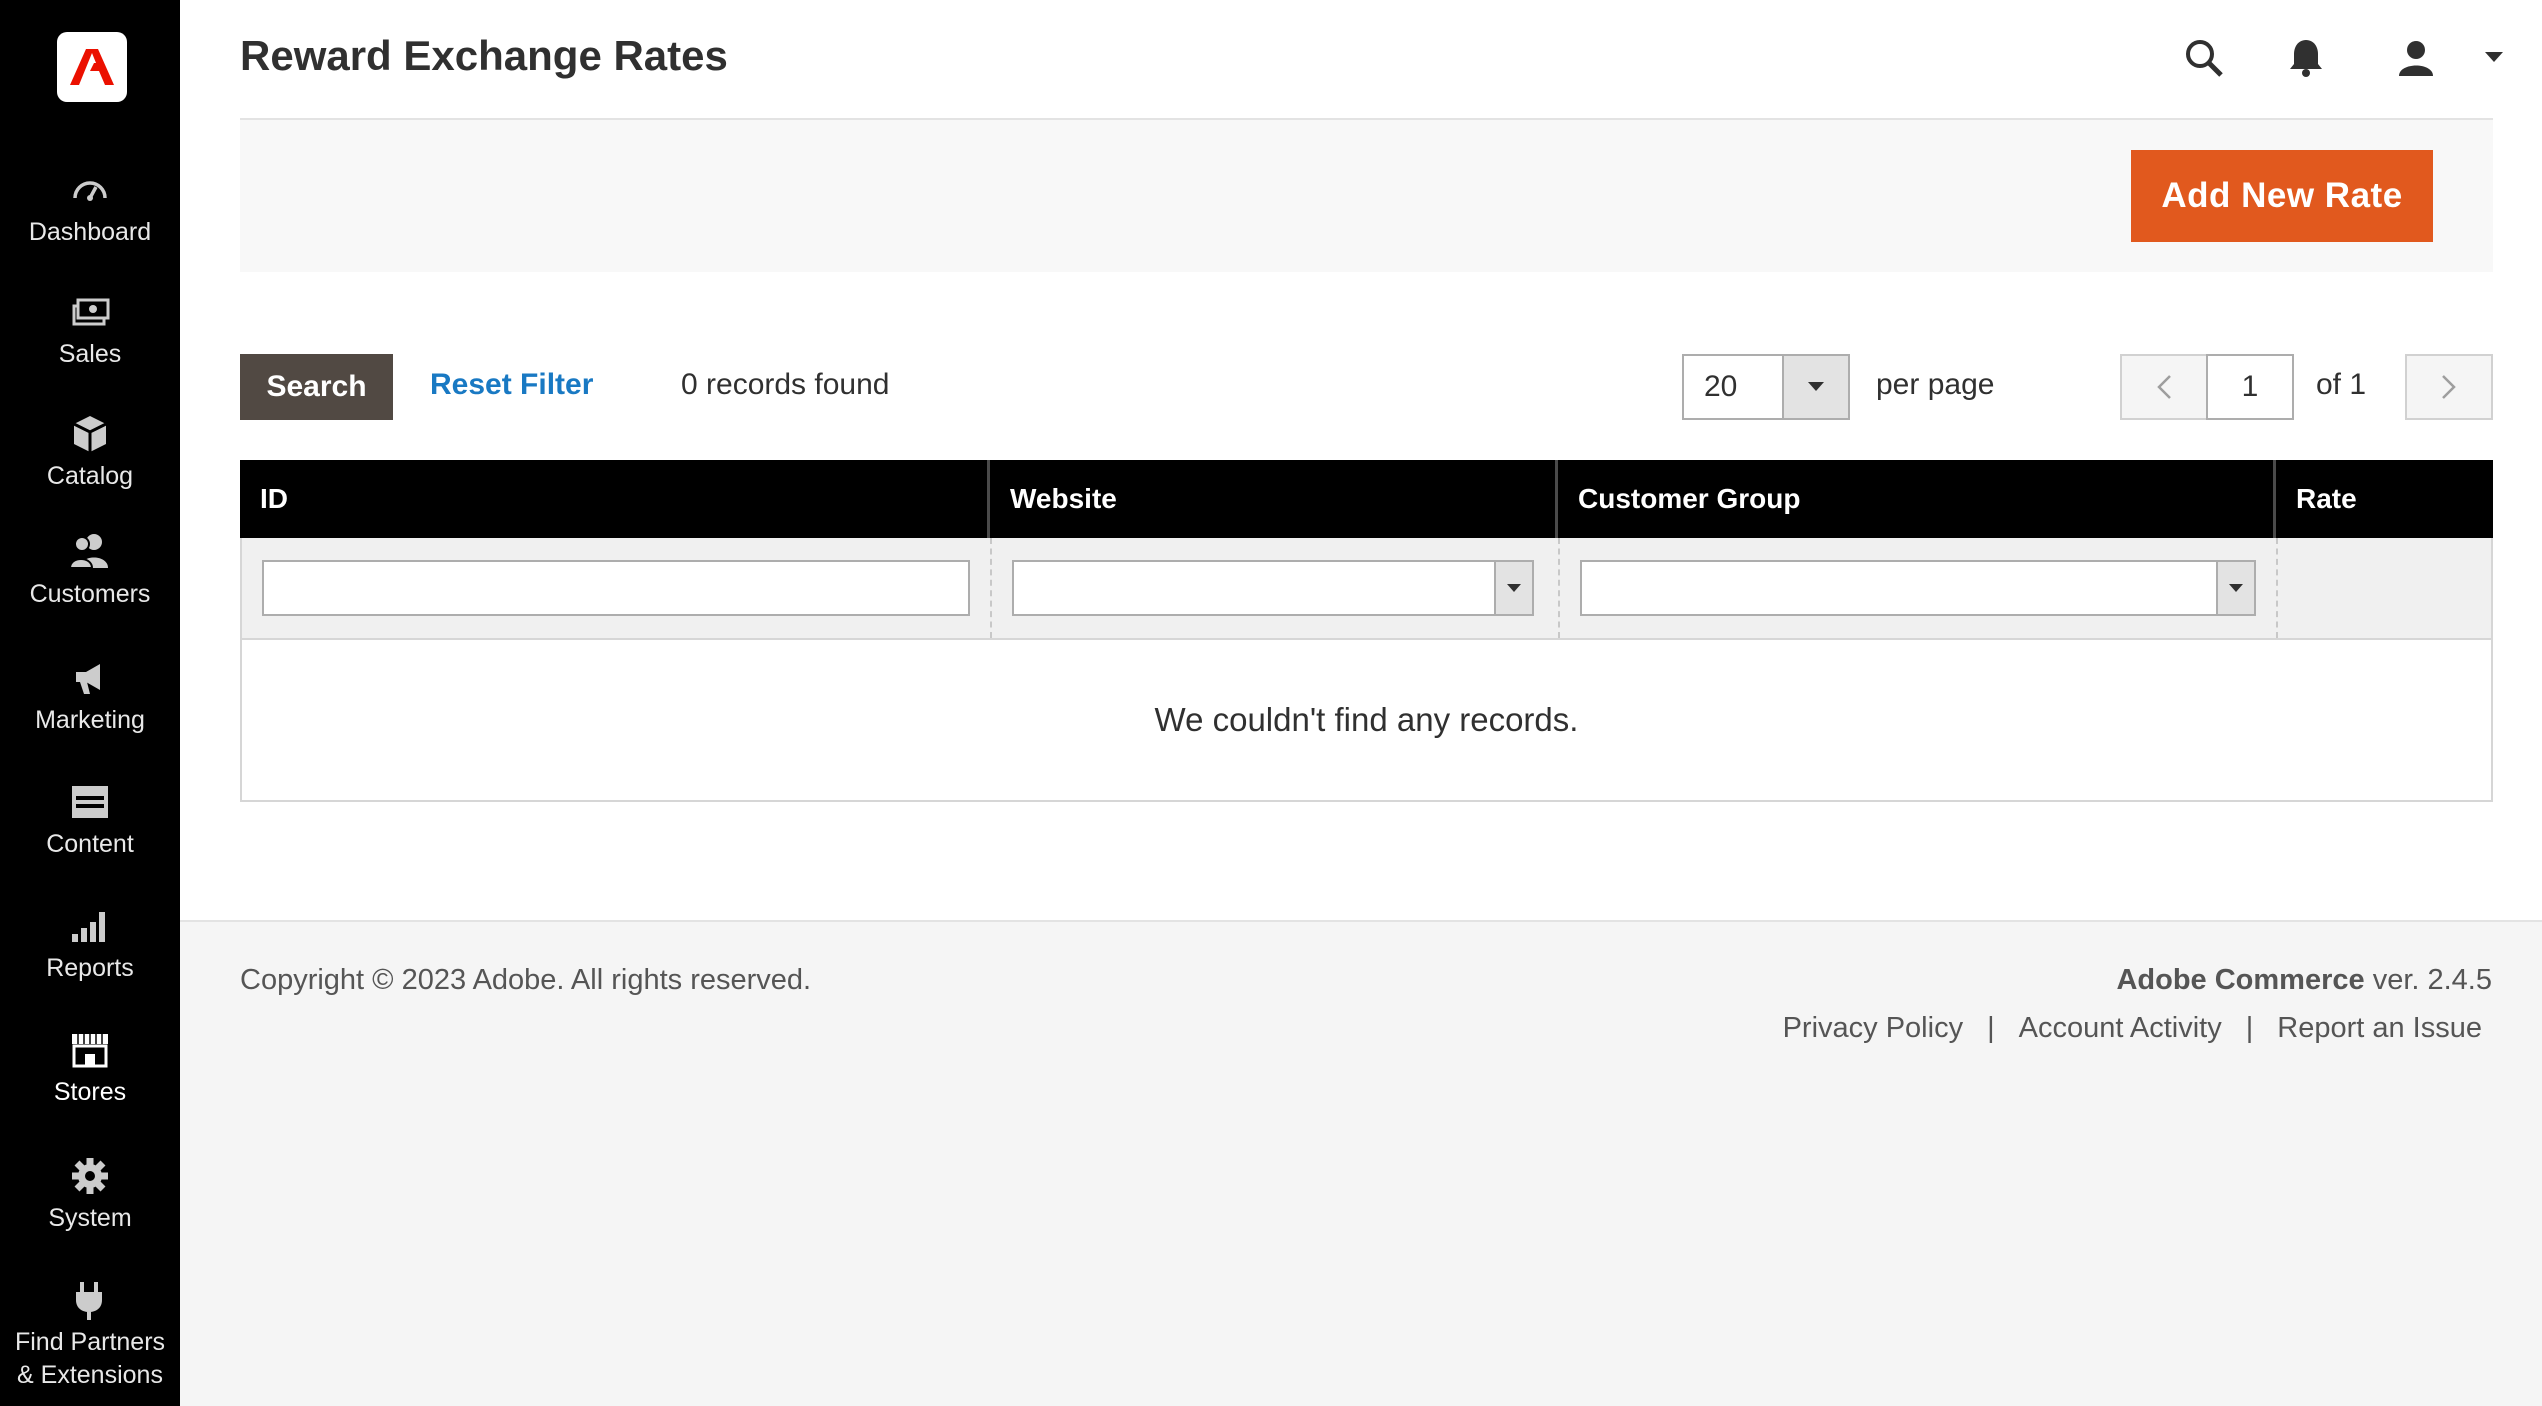  What do you see at coordinates (2204, 58) in the screenshot?
I see `search-icon` at bounding box center [2204, 58].